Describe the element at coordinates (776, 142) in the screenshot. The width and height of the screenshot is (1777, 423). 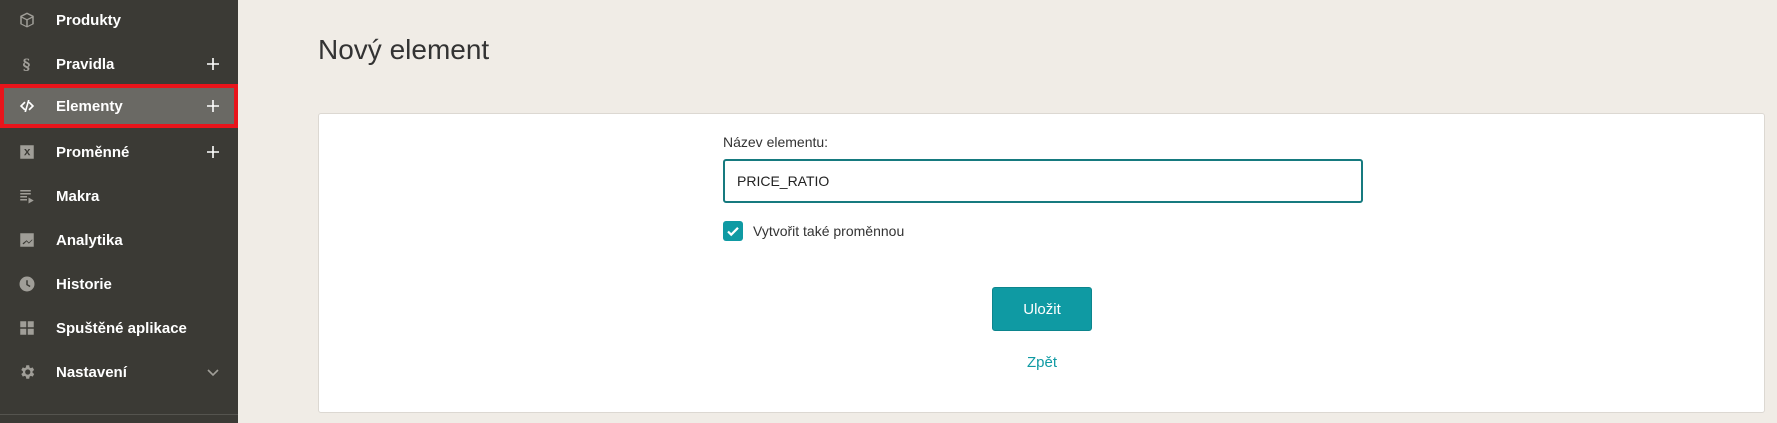
I see `element-name-label: Název elementu:` at that location.